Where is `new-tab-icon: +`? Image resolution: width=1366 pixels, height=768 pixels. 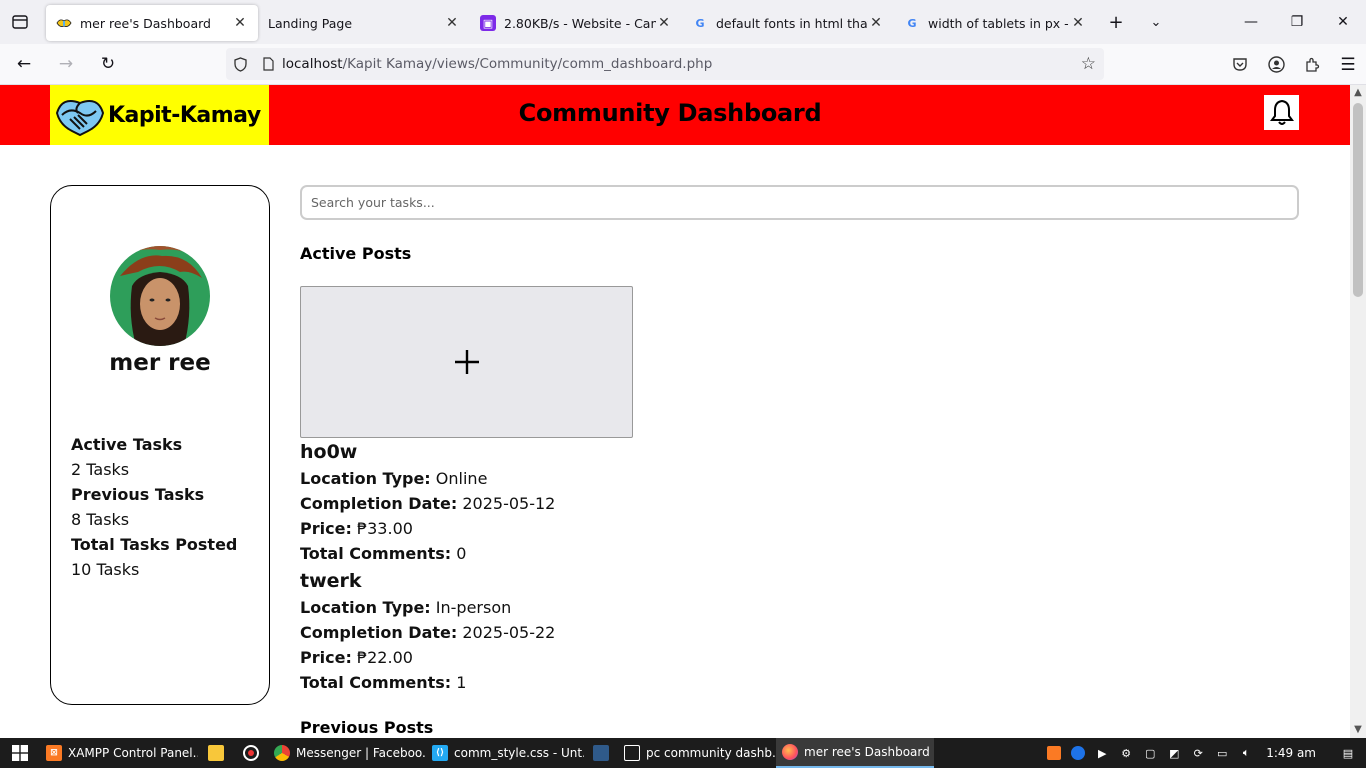
new-tab-icon: + is located at coordinates (1116, 22).